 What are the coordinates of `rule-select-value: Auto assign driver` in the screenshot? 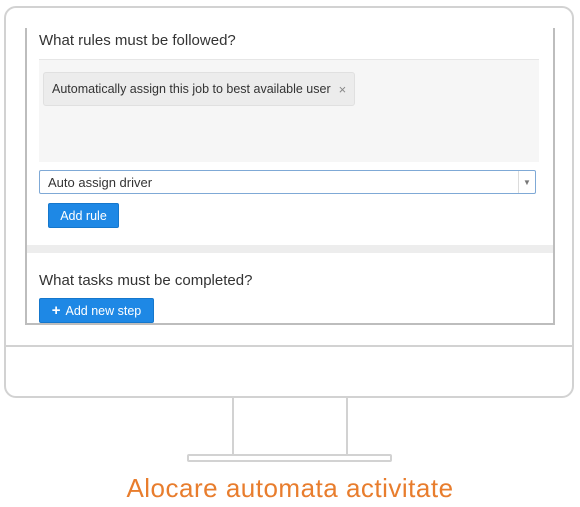 It's located at (100, 182).